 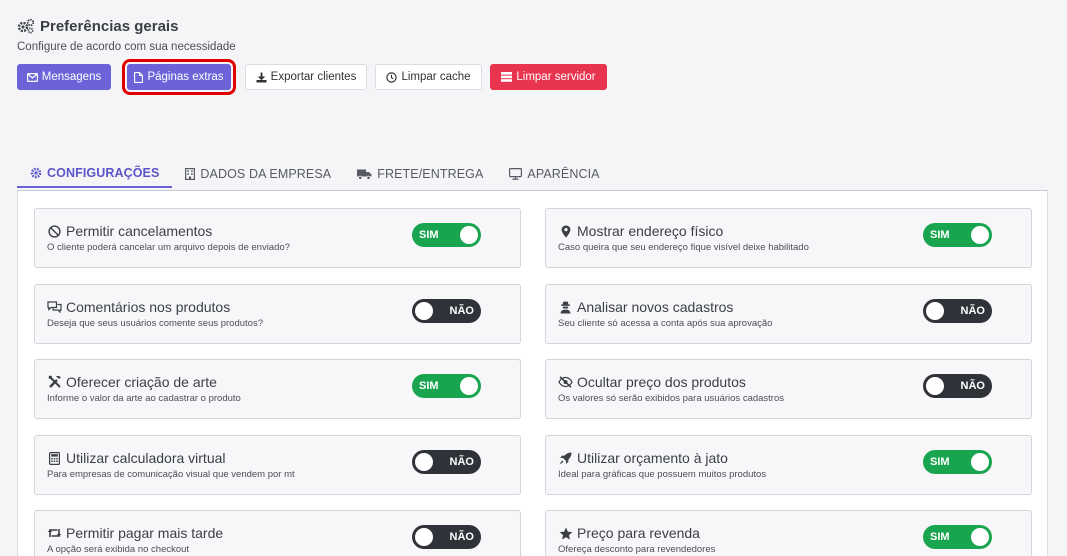 I want to click on clear-cache-button: Limpar cache, so click(x=428, y=77).